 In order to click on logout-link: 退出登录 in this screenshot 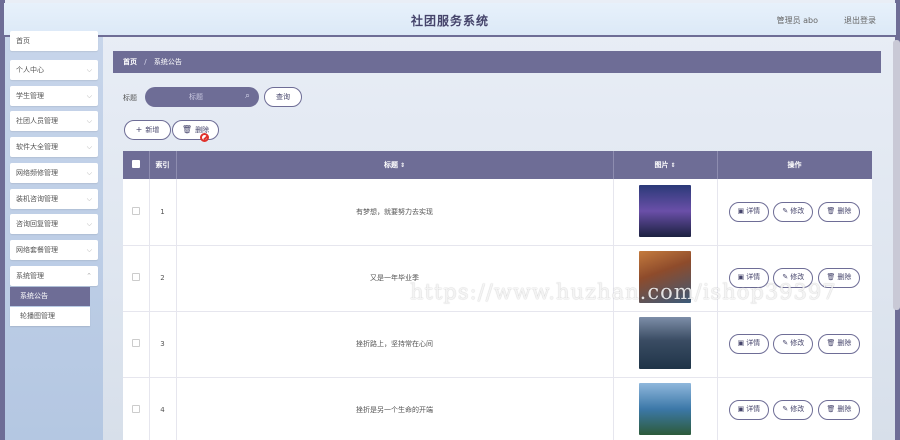, I will do `click(860, 20)`.